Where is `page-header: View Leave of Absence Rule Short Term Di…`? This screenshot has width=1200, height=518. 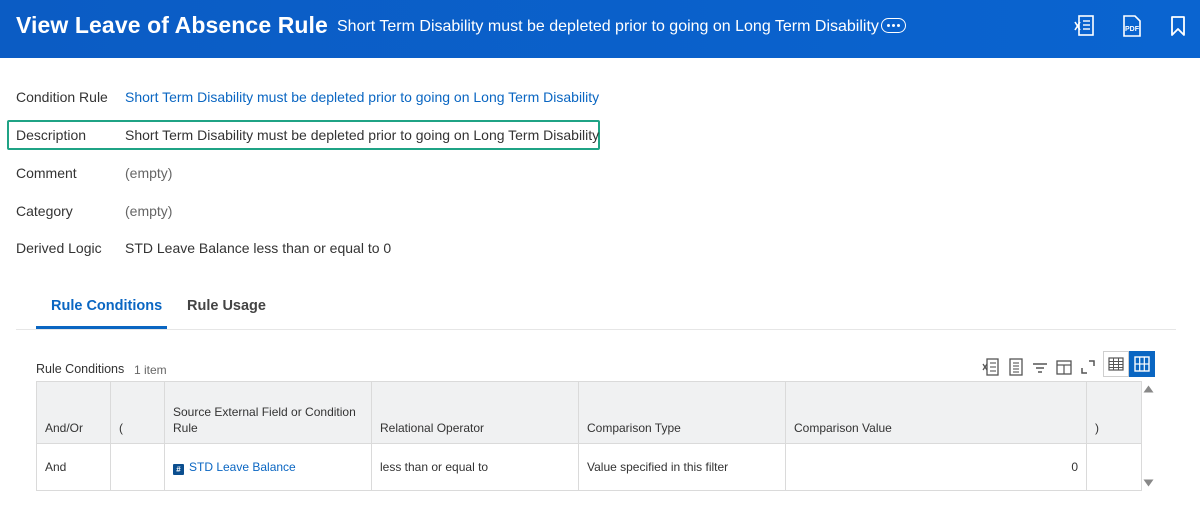 page-header: View Leave of Absence Rule Short Term Di… is located at coordinates (600, 29).